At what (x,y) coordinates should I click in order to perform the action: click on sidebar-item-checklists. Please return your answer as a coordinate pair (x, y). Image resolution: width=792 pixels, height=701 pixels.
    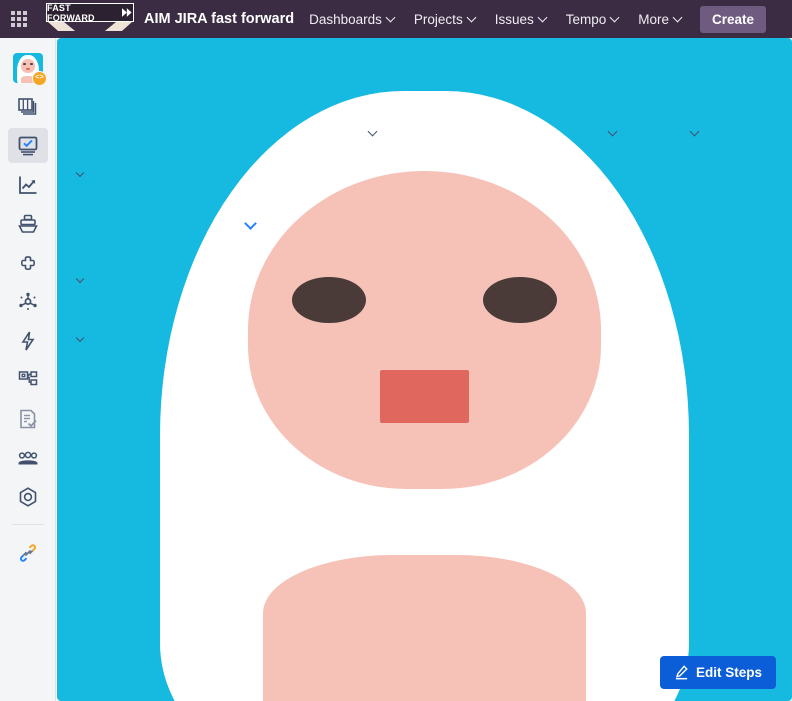
    Looking at the image, I should click on (28, 418).